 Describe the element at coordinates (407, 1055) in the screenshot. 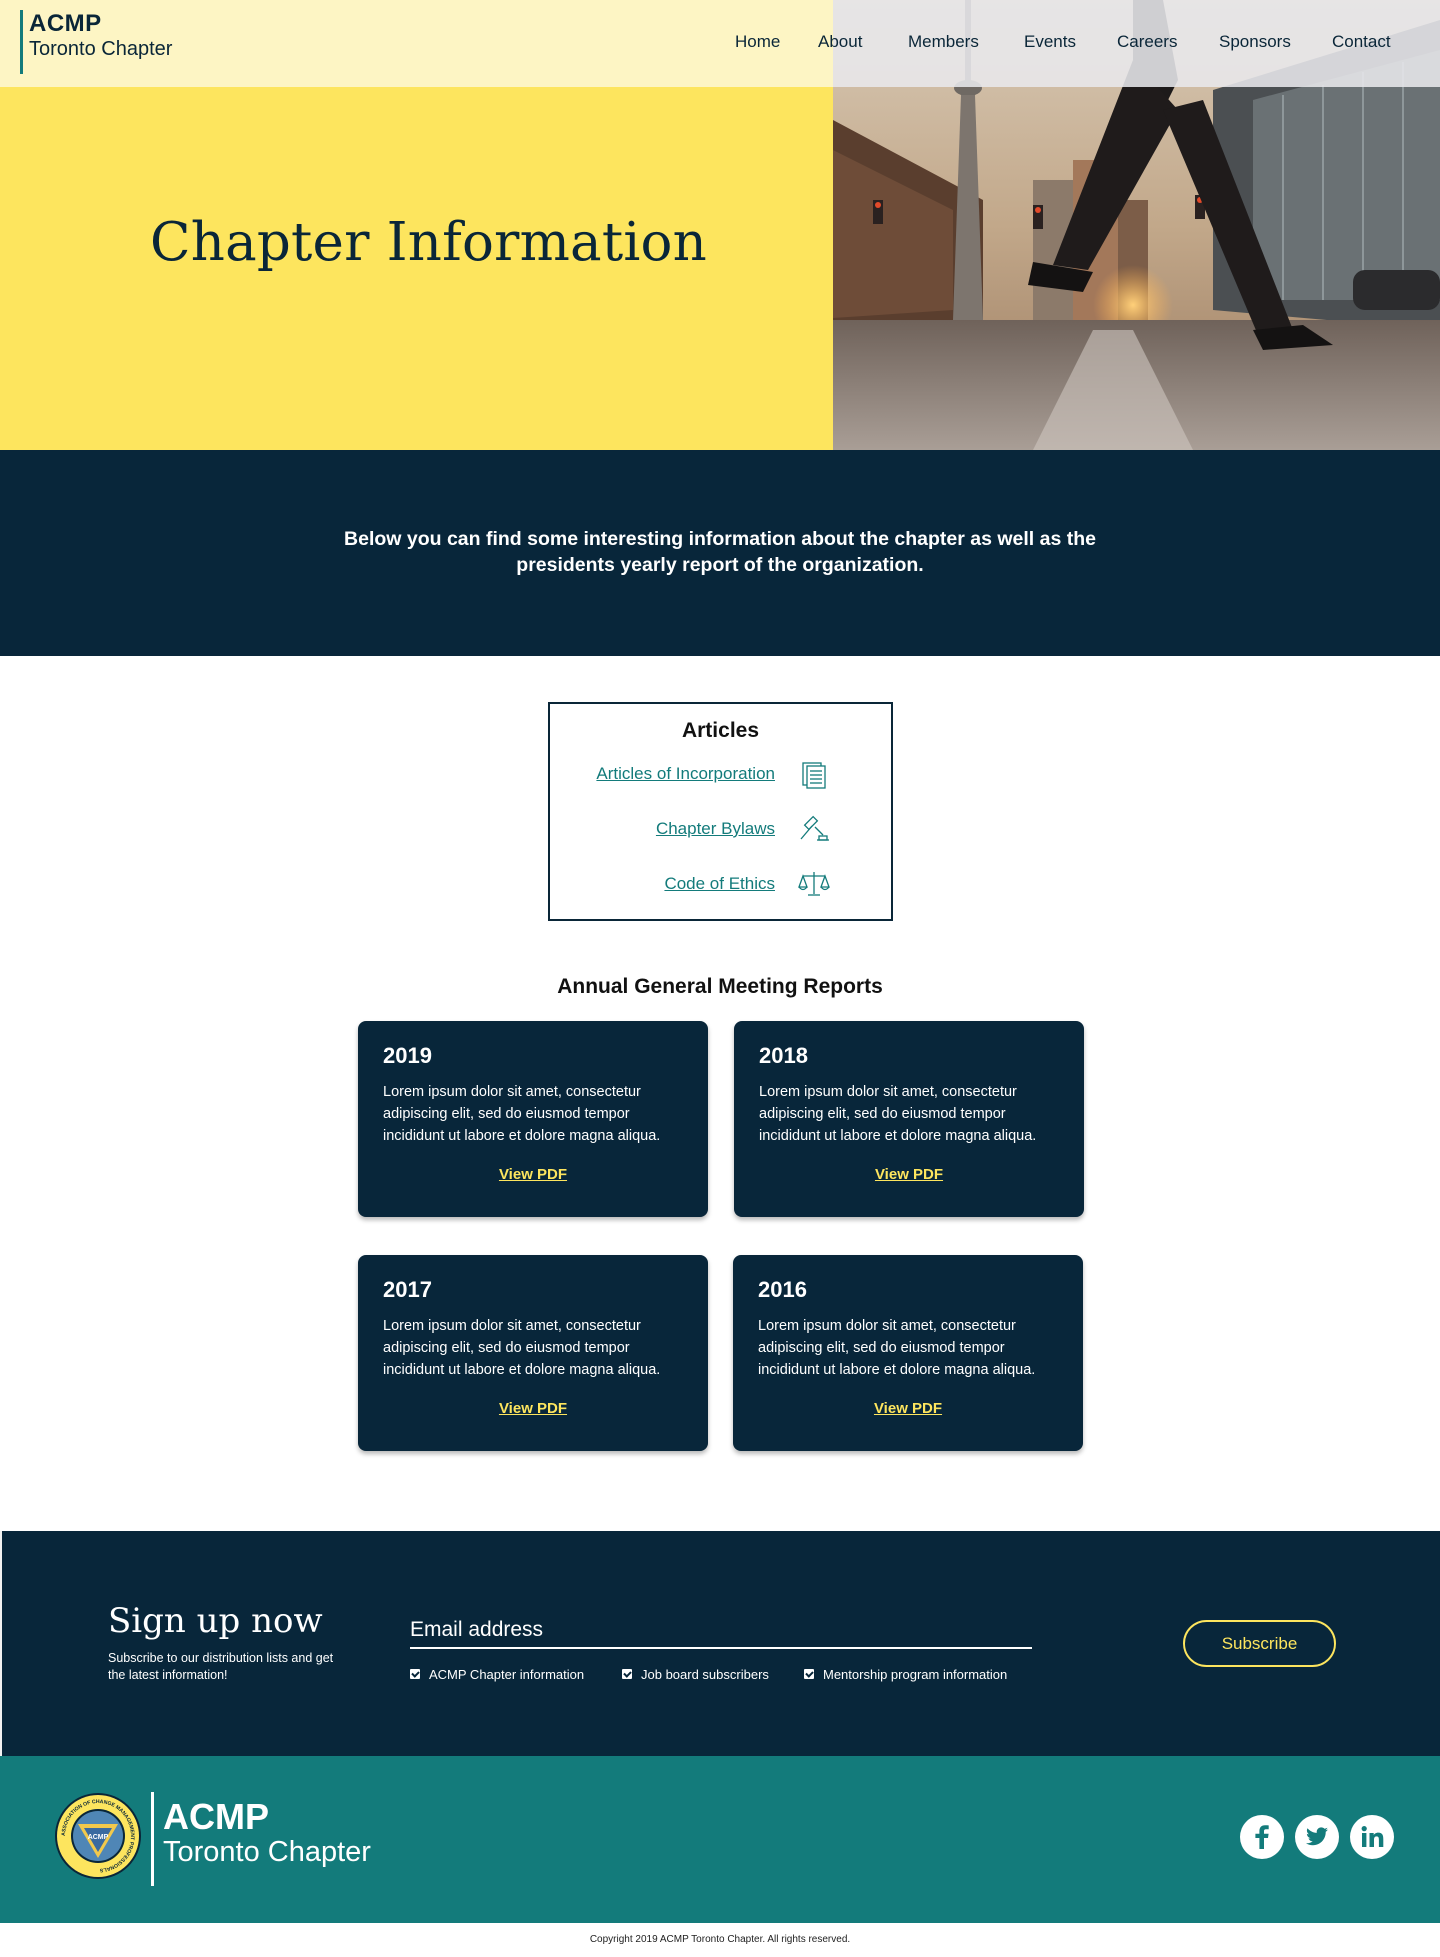

I see `report-year: 2019` at that location.